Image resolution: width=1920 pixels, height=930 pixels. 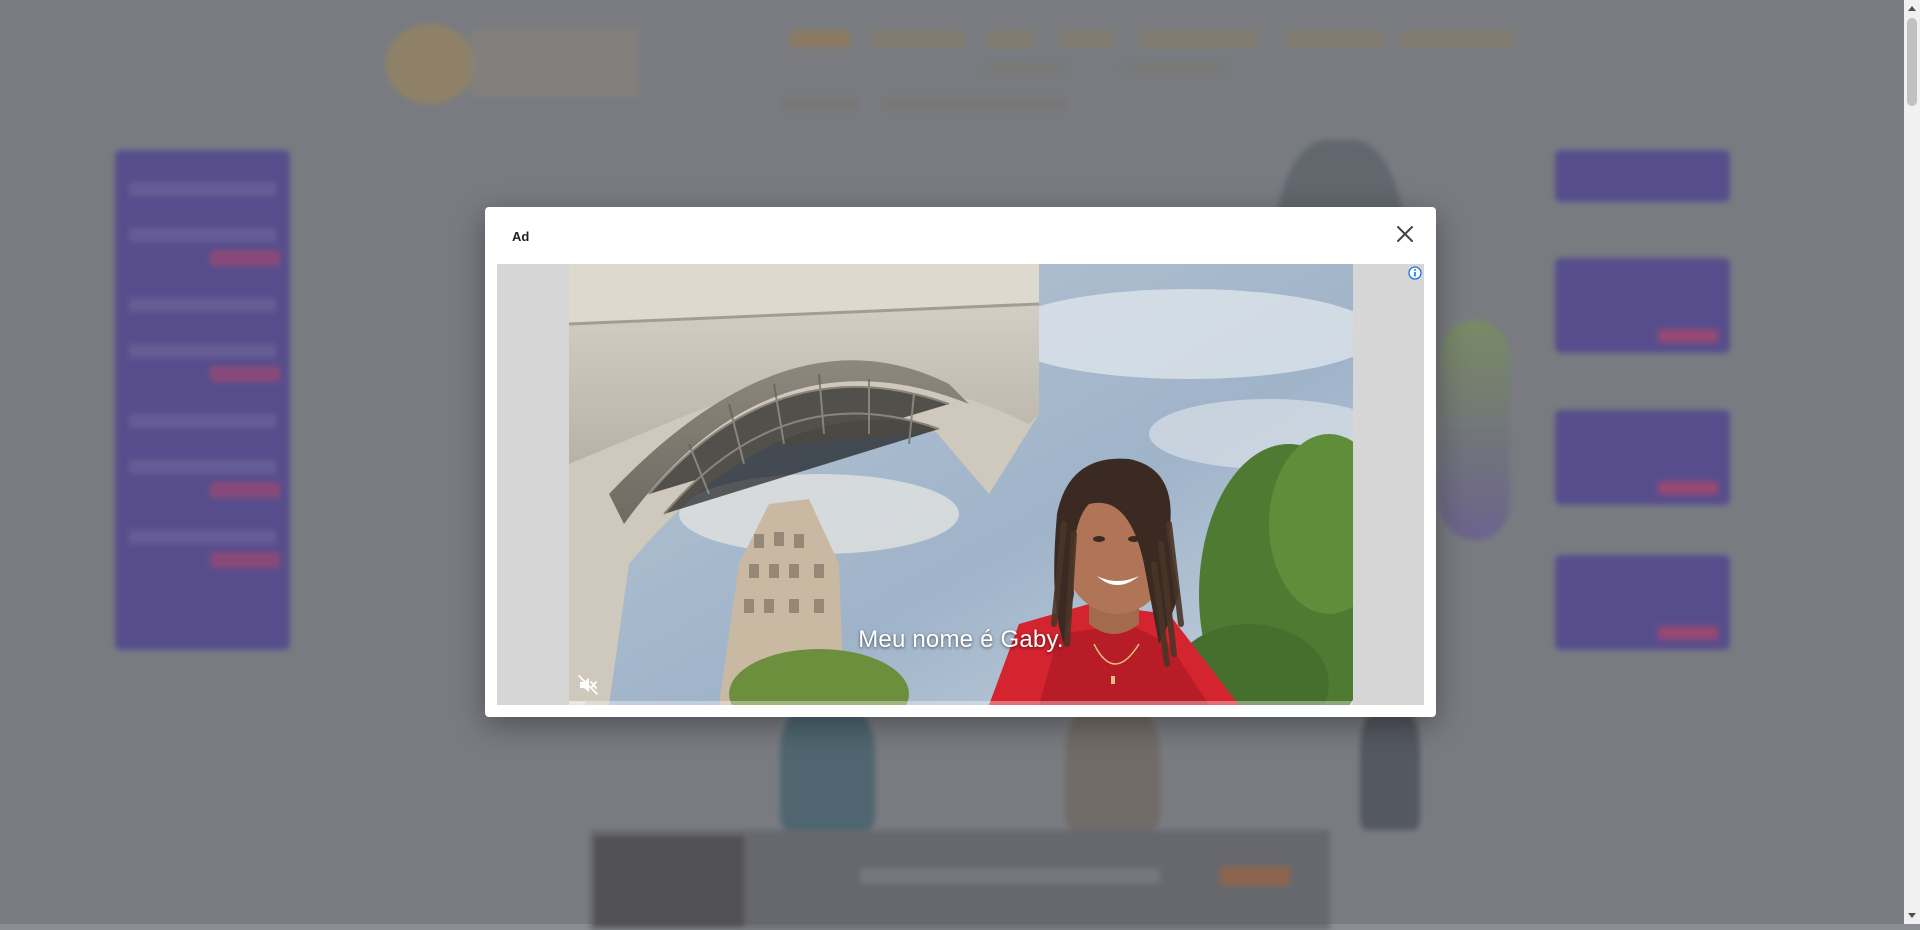 I want to click on scroll-down-arrow-icon, so click(x=1912, y=916).